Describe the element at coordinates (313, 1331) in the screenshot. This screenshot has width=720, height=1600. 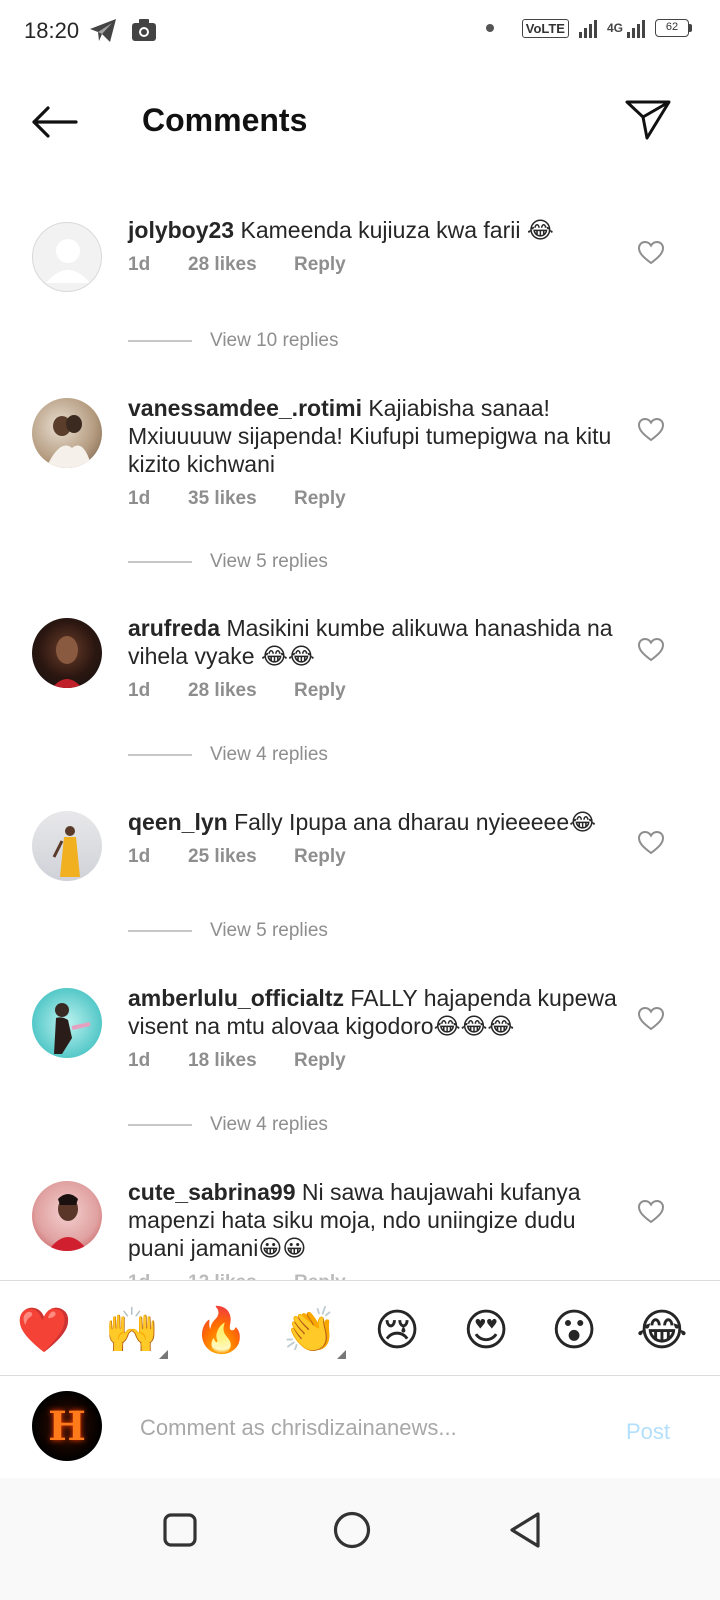
I see `emoji-clap-button: 👏` at that location.